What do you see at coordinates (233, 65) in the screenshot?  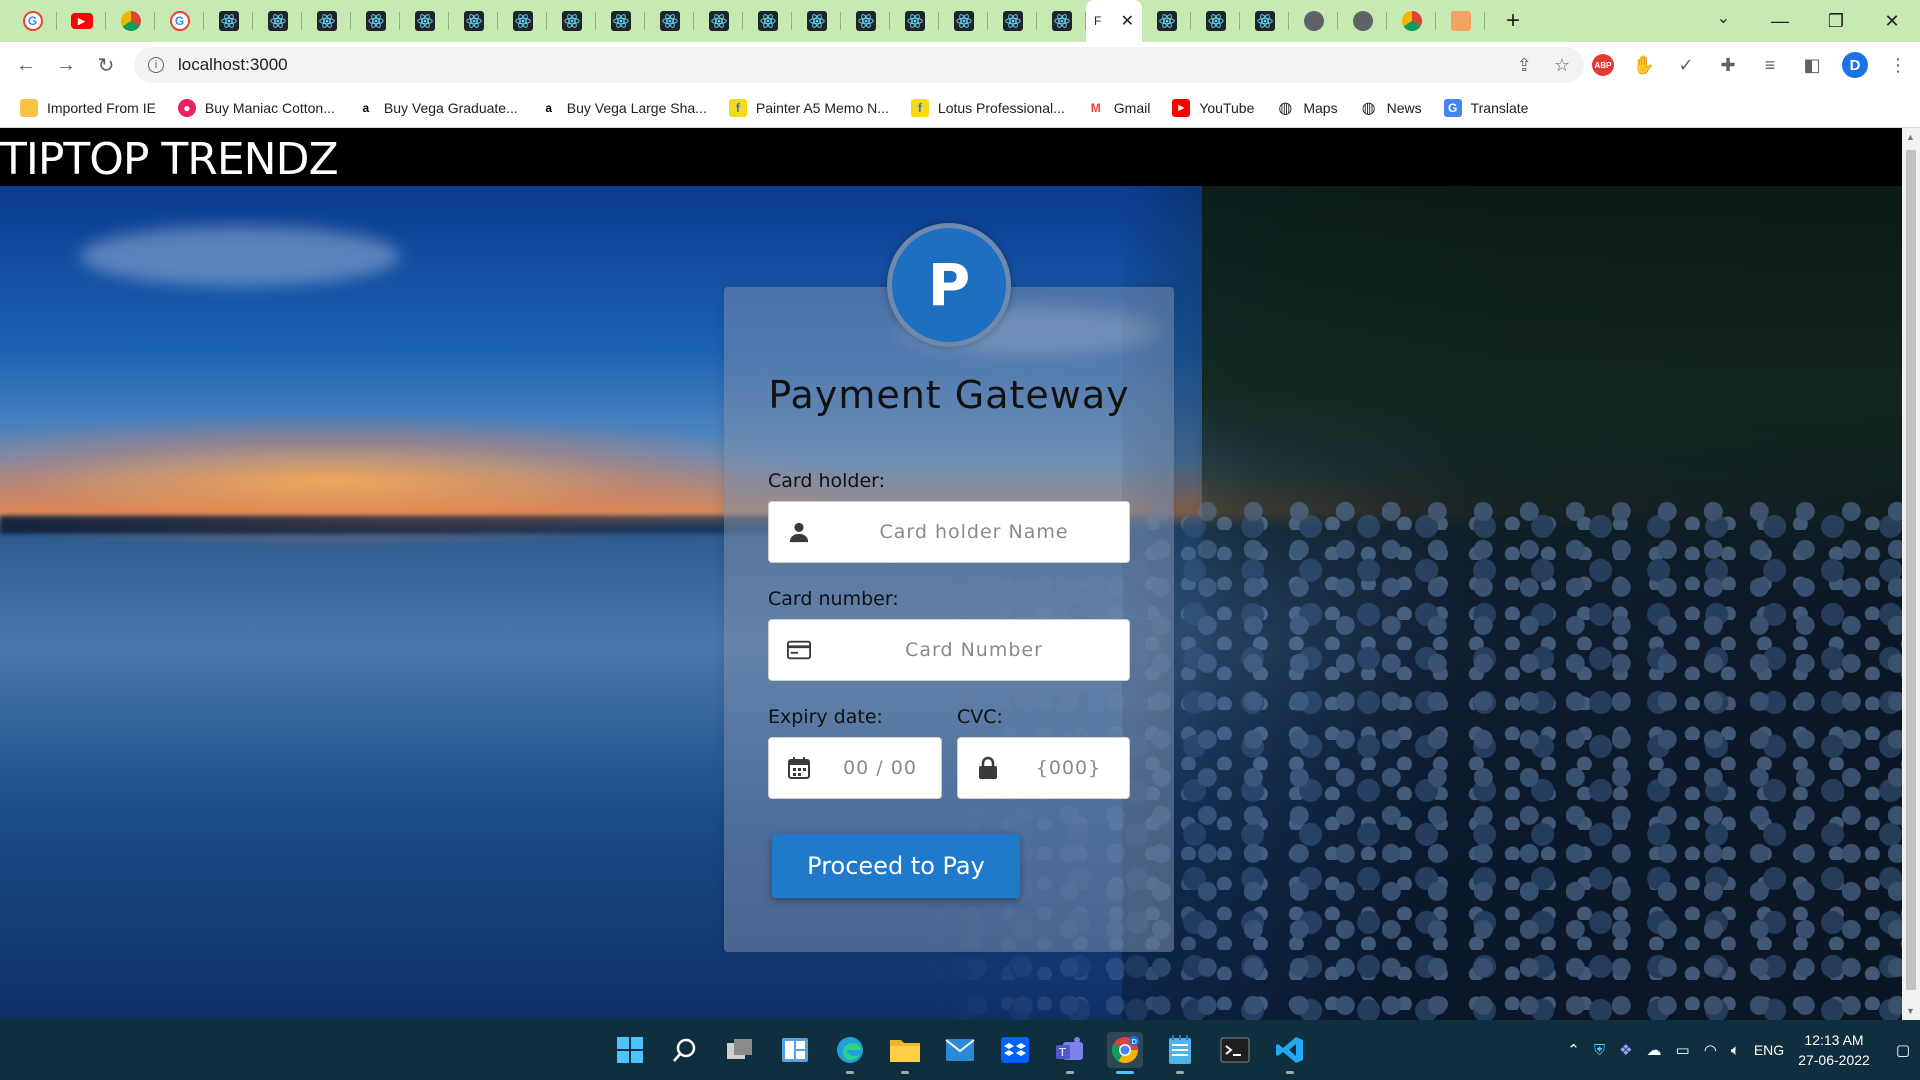 I see `url-text: localhost:3000` at bounding box center [233, 65].